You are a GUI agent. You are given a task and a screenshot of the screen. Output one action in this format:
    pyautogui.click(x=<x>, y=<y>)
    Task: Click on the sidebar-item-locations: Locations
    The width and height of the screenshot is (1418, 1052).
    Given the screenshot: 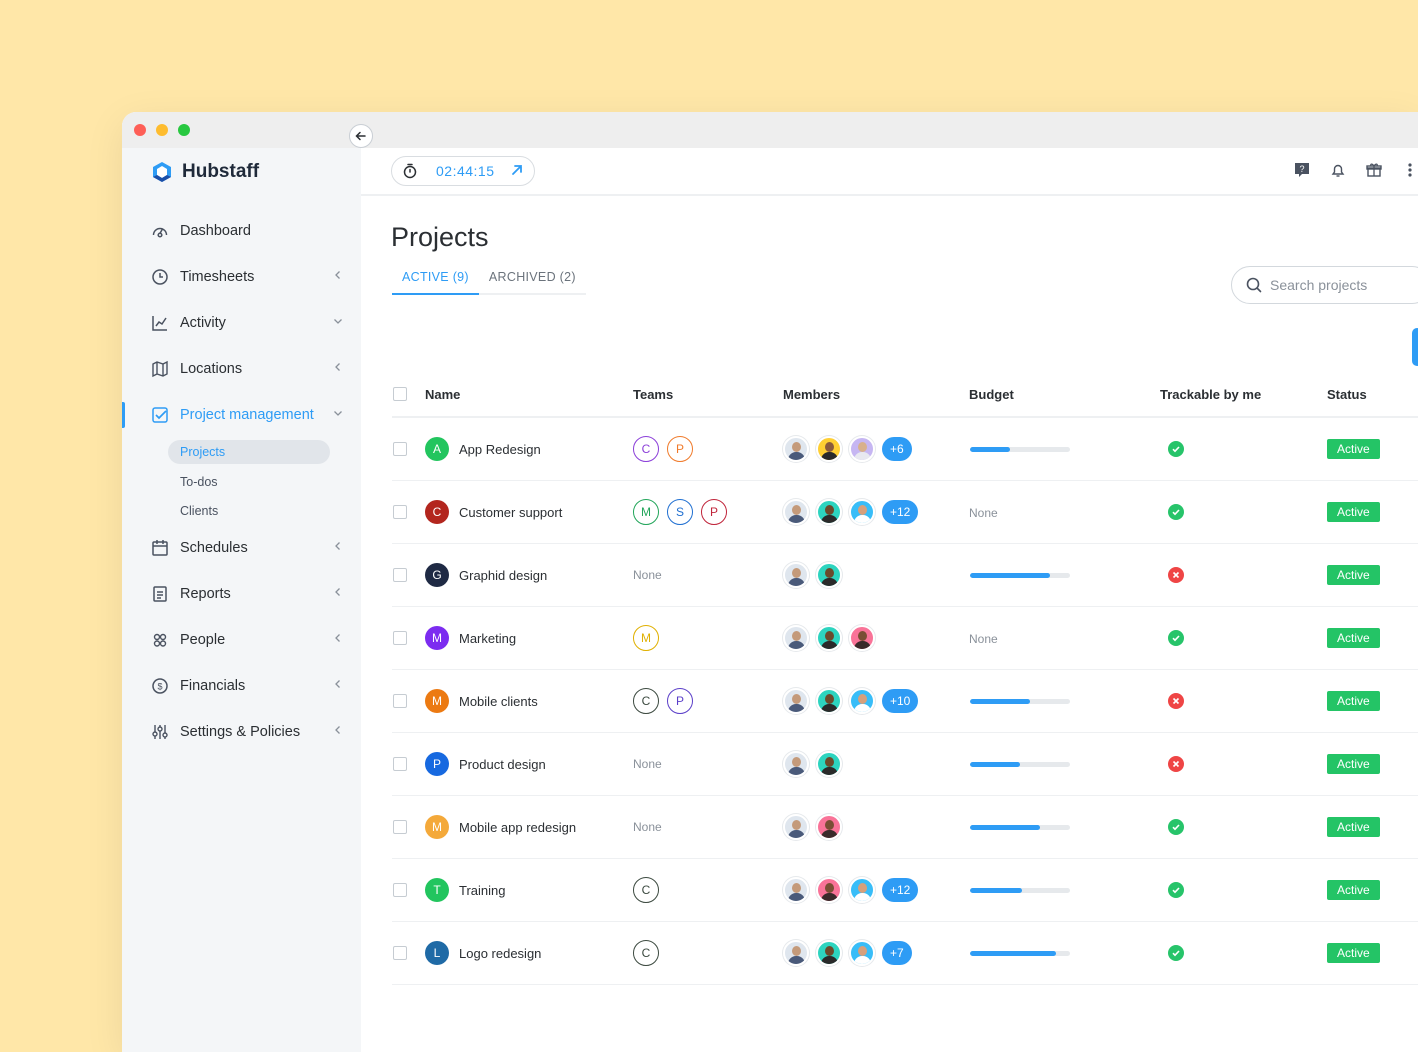 What is the action you would take?
    pyautogui.click(x=241, y=369)
    